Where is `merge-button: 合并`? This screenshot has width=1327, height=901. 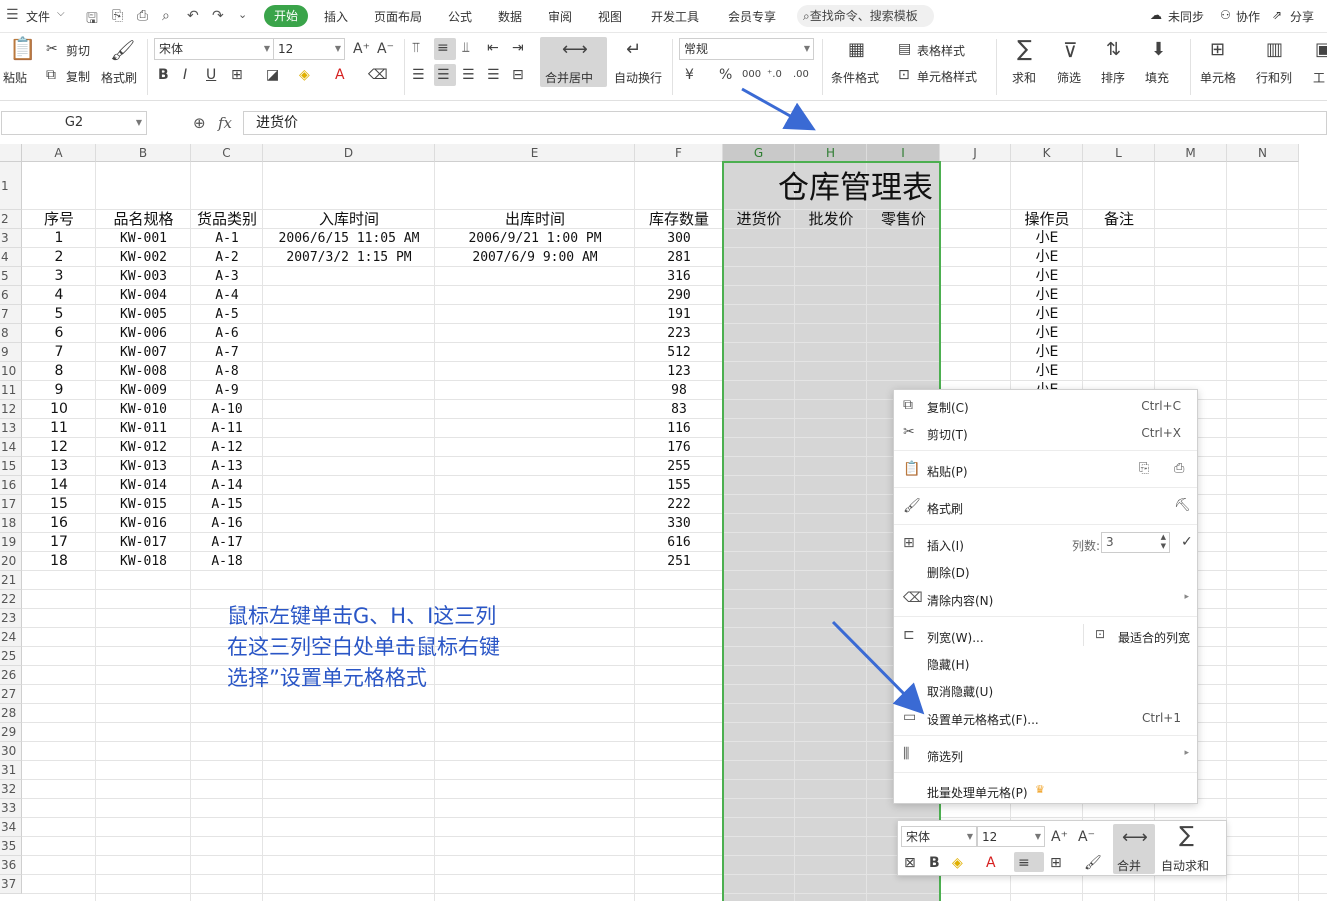 merge-button: 合并 is located at coordinates (1129, 865).